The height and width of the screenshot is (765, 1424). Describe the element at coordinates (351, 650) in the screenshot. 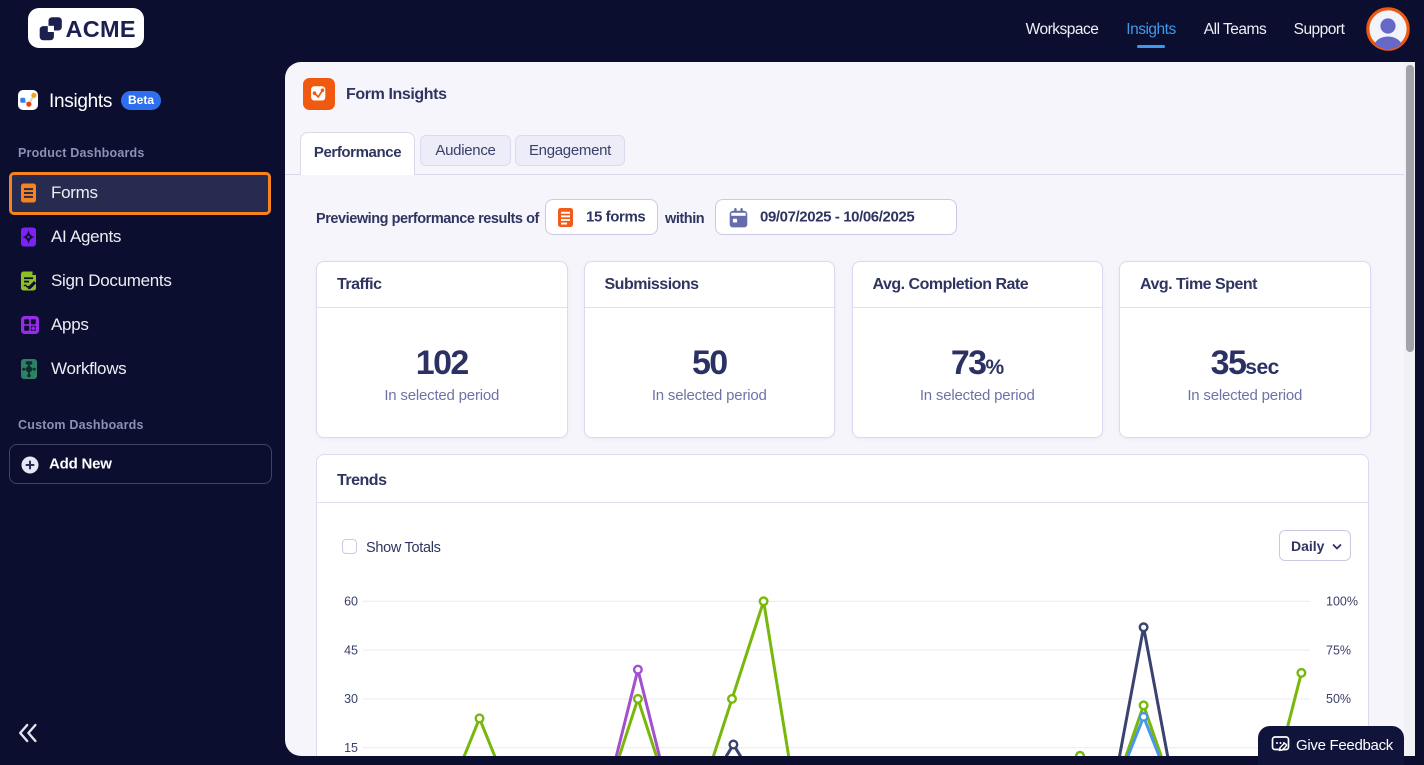

I see `svg-text: 45` at that location.